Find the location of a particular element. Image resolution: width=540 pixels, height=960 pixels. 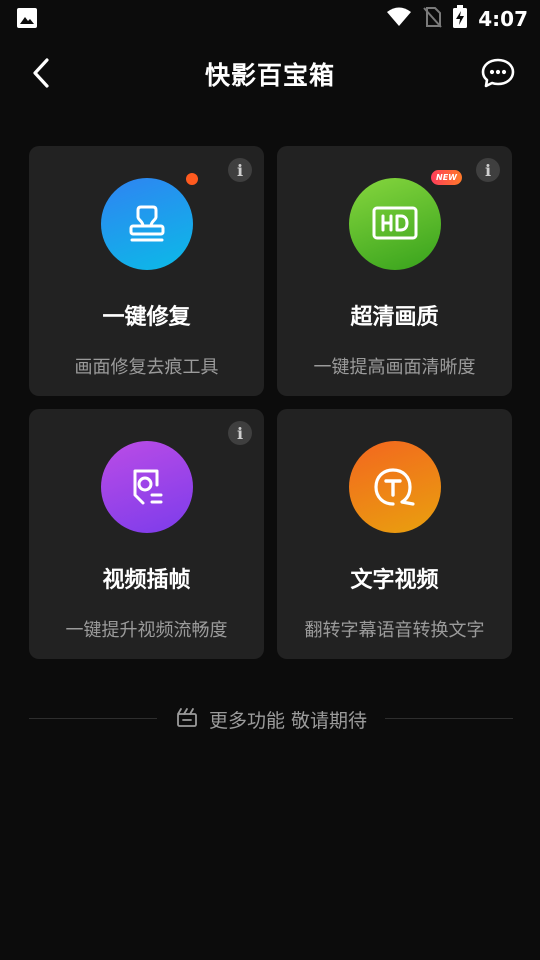

card-title: 视频插帧 is located at coordinates (146, 580).